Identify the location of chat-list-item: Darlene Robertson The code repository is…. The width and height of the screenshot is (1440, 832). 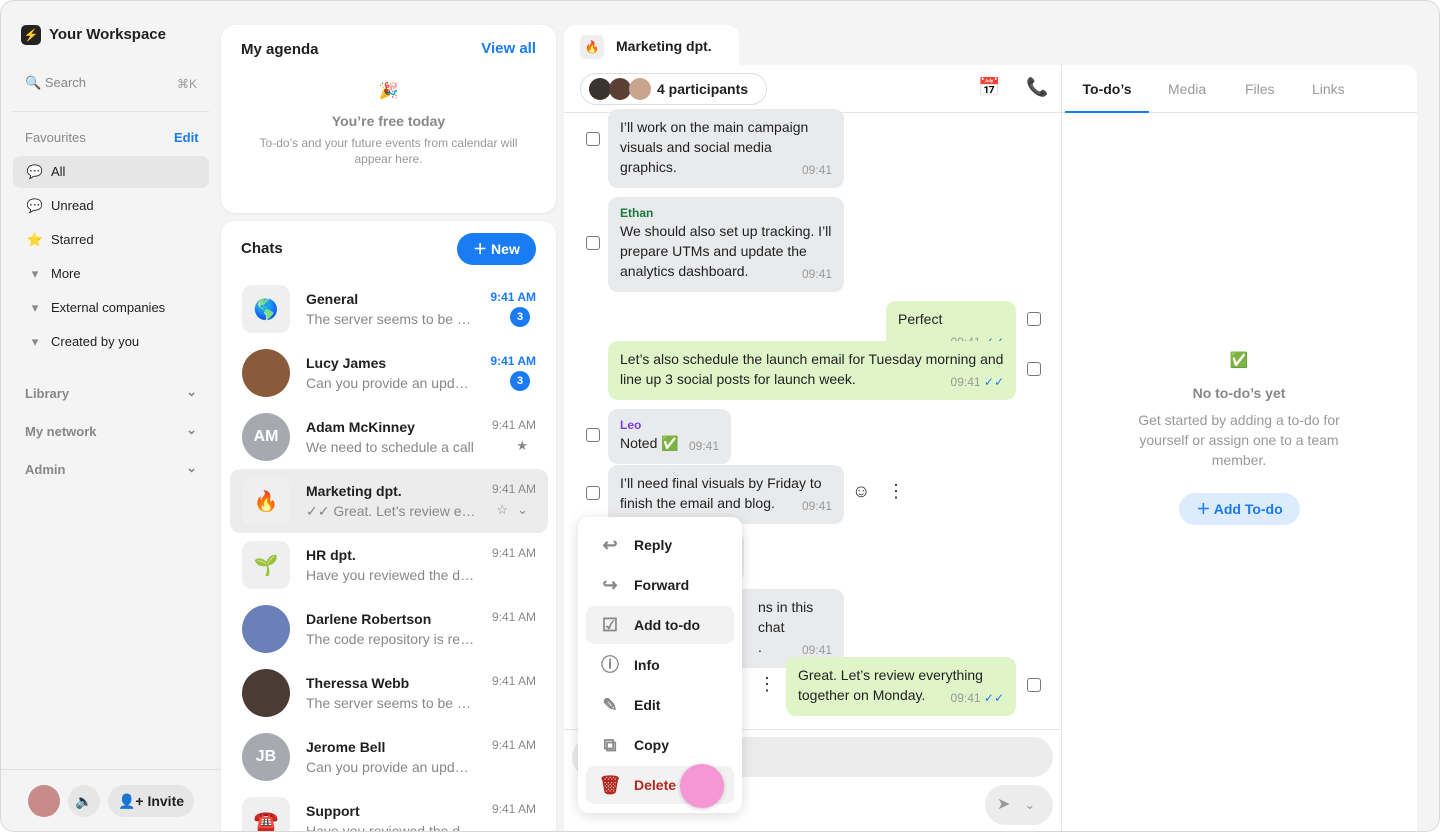
(389, 629).